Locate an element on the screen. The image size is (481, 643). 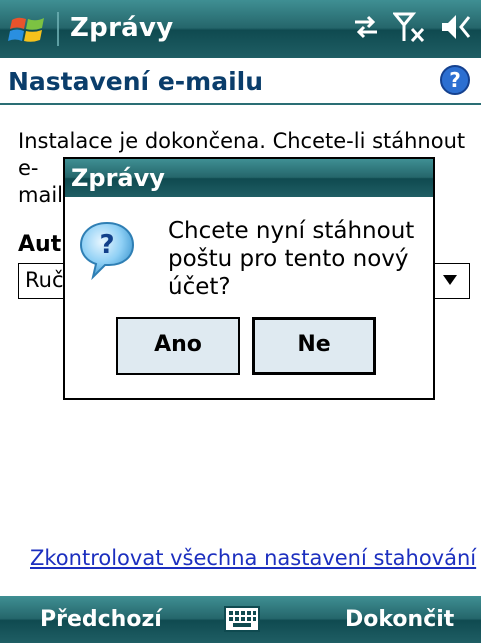
signal-off-icon is located at coordinates (409, 29).